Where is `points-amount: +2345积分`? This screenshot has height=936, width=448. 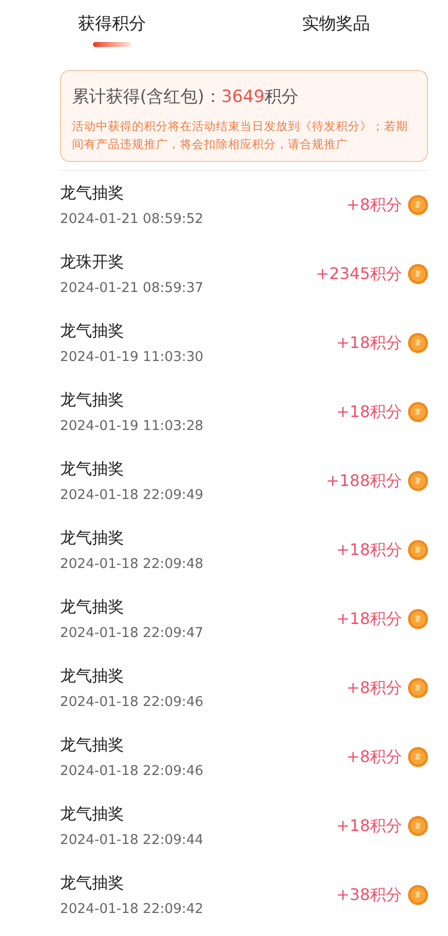
points-amount: +2345积分 is located at coordinates (359, 274).